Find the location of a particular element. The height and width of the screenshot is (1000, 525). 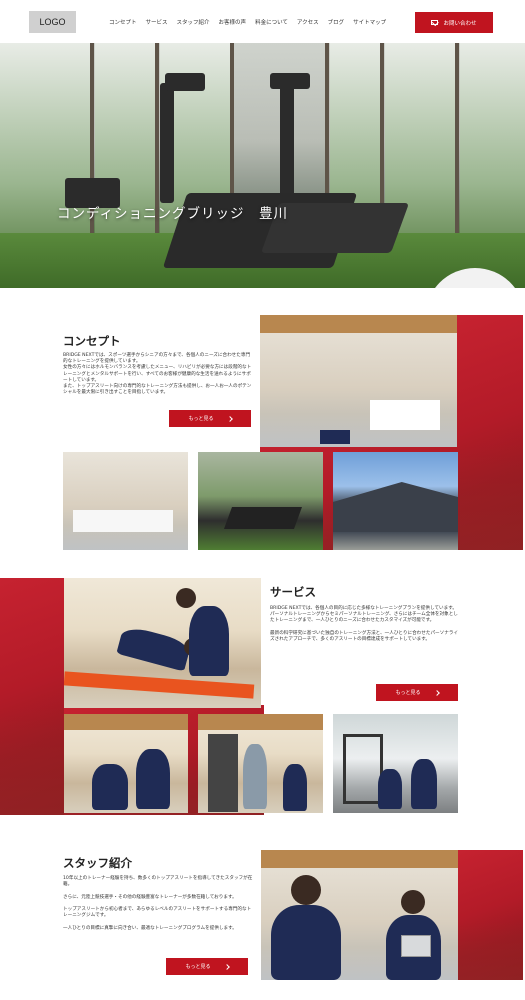

contact-button: お問い合わせ is located at coordinates (454, 22).